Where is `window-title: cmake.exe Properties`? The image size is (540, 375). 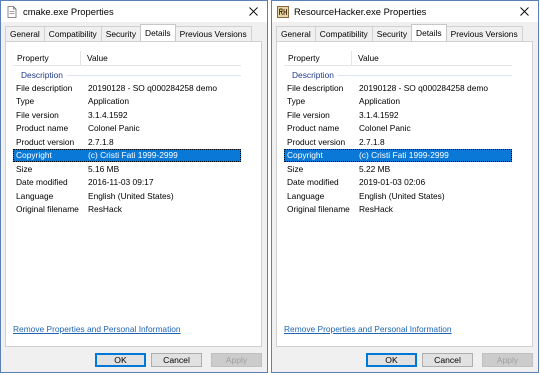
window-title: cmake.exe Properties is located at coordinates (68, 11).